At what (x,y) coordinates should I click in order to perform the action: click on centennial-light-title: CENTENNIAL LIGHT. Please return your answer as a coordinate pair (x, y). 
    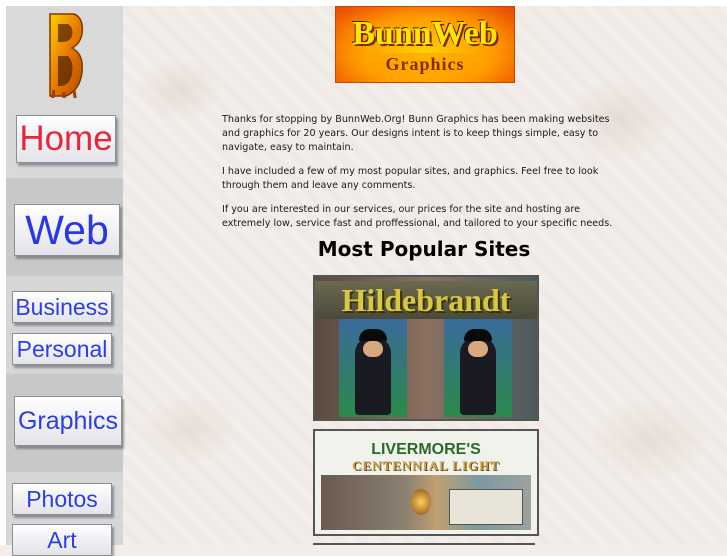
    Looking at the image, I should click on (426, 465).